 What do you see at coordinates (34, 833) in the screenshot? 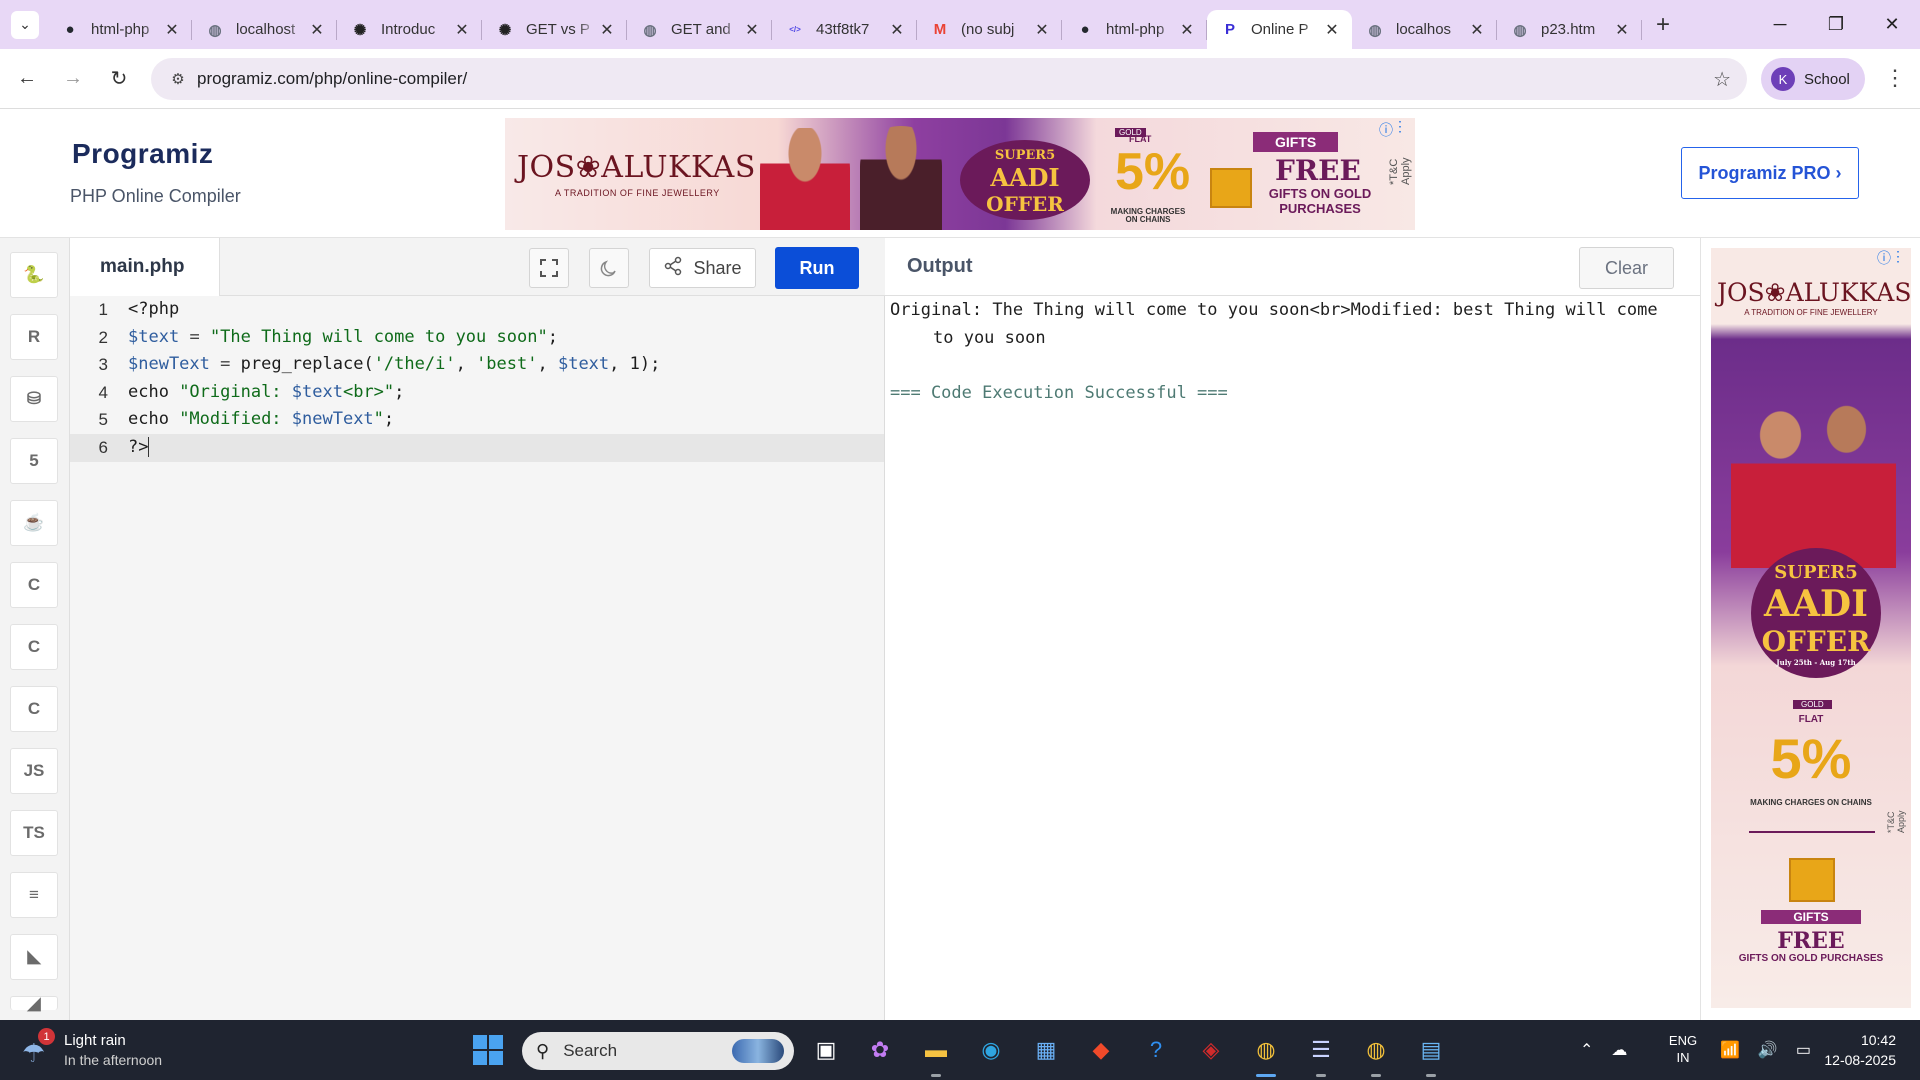
I see `ts-icon: TS` at bounding box center [34, 833].